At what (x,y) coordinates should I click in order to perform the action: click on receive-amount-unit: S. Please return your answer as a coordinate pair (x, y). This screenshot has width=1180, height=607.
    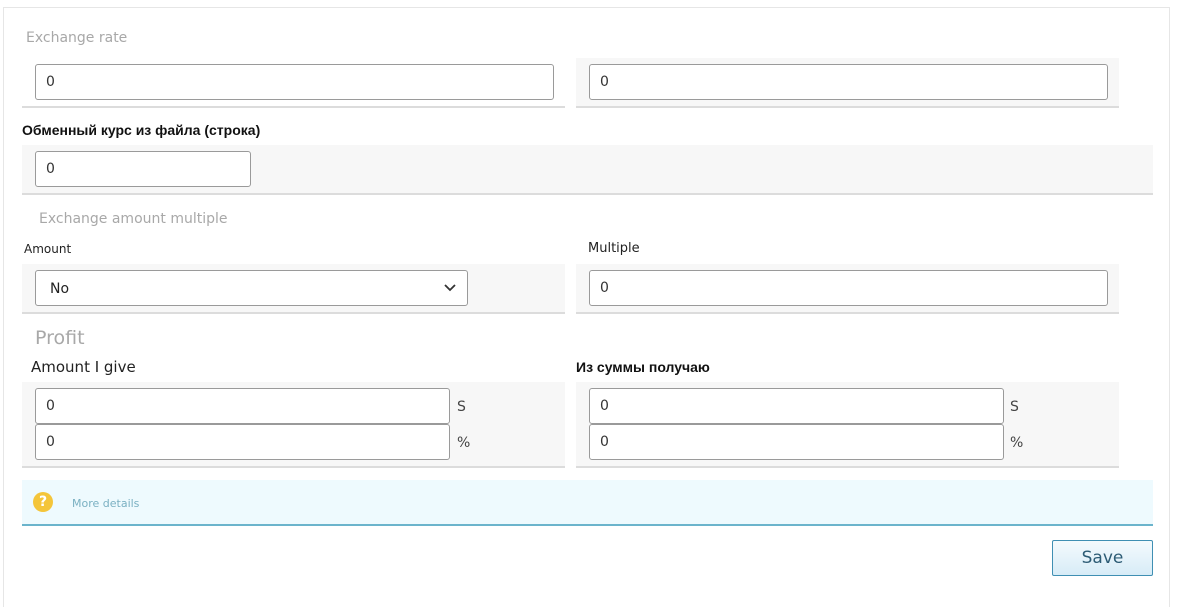
    Looking at the image, I should click on (1014, 407).